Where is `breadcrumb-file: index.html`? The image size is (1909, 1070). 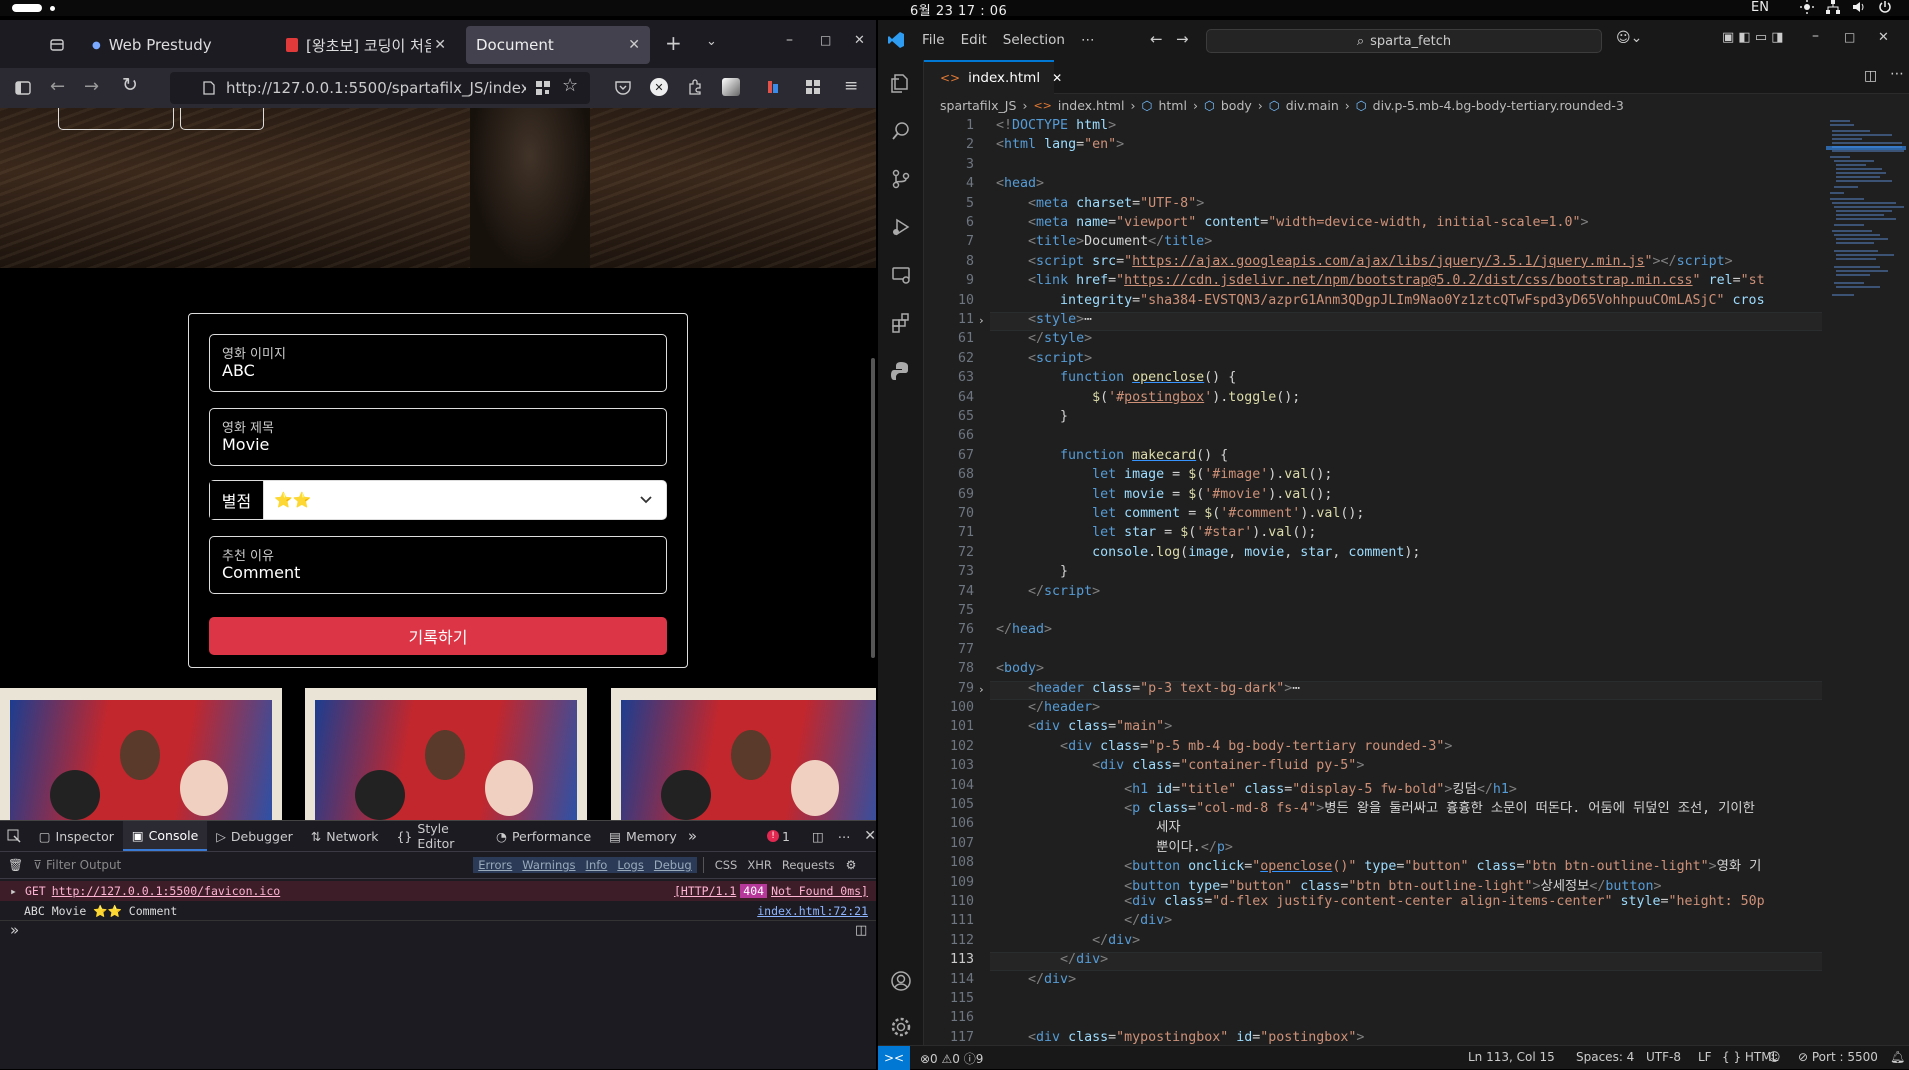
breadcrumb-file: index.html is located at coordinates (1091, 105).